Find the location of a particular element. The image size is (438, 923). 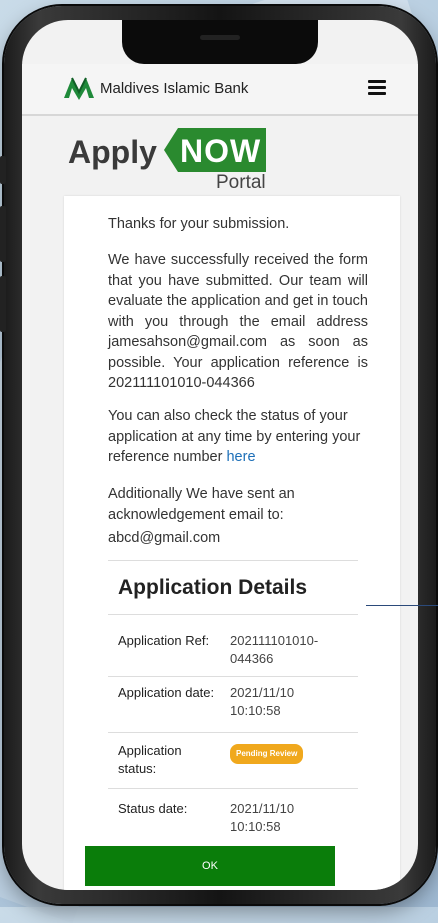

volume-down-button is located at coordinates (3, 304).